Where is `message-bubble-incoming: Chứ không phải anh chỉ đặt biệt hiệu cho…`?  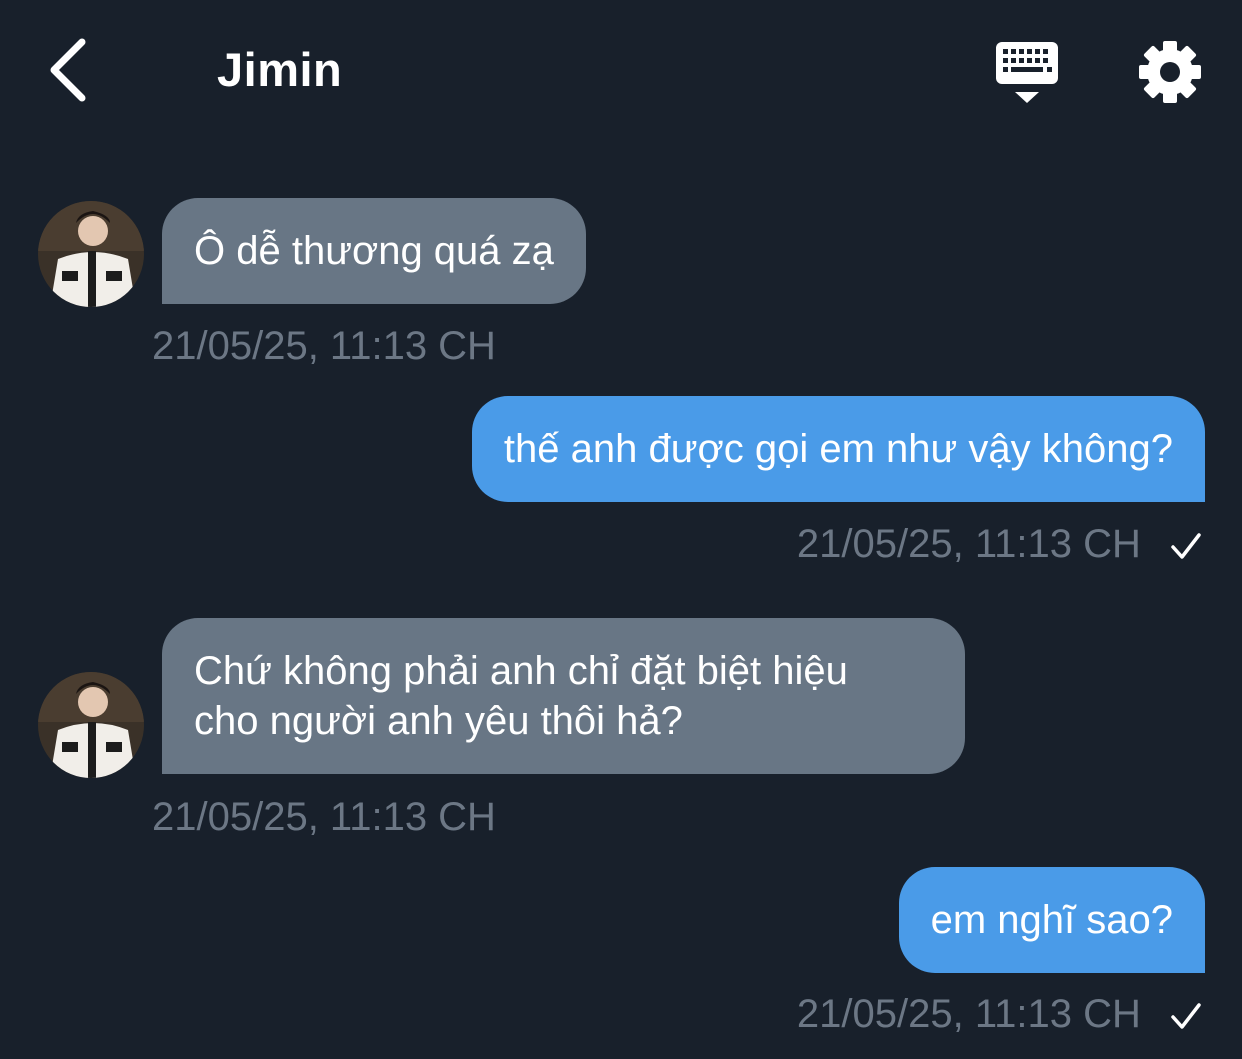 message-bubble-incoming: Chứ không phải anh chỉ đặt biệt hiệu cho… is located at coordinates (563, 696).